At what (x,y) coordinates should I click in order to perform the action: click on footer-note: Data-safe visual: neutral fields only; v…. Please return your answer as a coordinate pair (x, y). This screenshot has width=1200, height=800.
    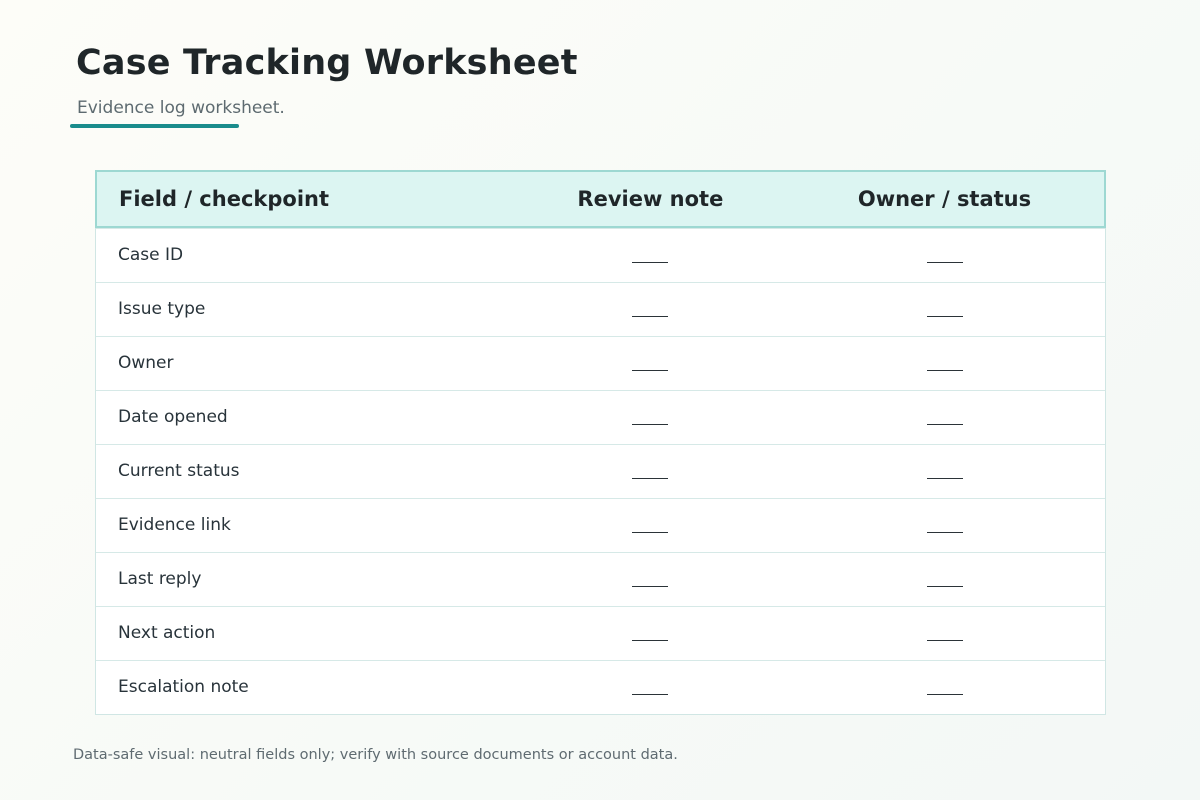
    Looking at the image, I should click on (375, 755).